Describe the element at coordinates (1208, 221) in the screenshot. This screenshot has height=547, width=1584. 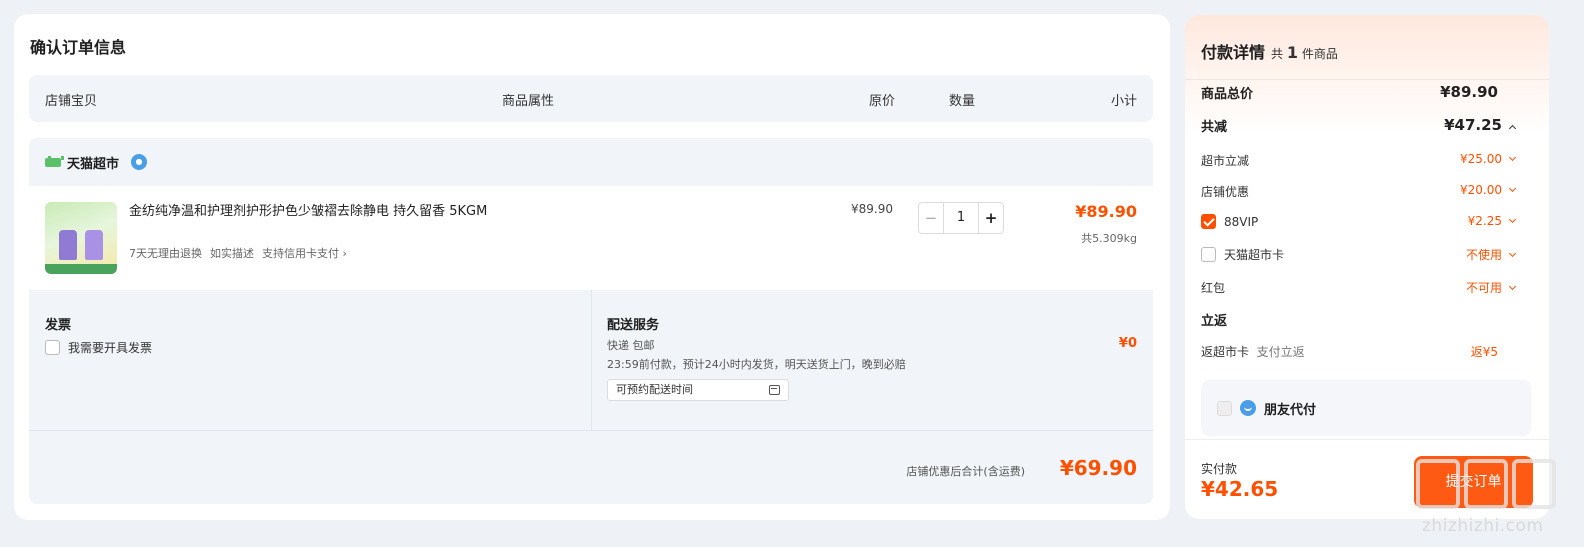
I see `88vip-checkbox` at that location.